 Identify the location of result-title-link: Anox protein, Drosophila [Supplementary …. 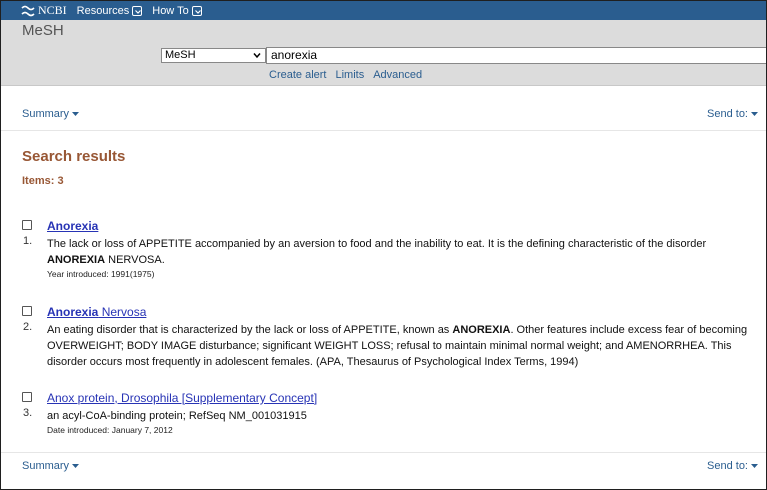
(182, 398).